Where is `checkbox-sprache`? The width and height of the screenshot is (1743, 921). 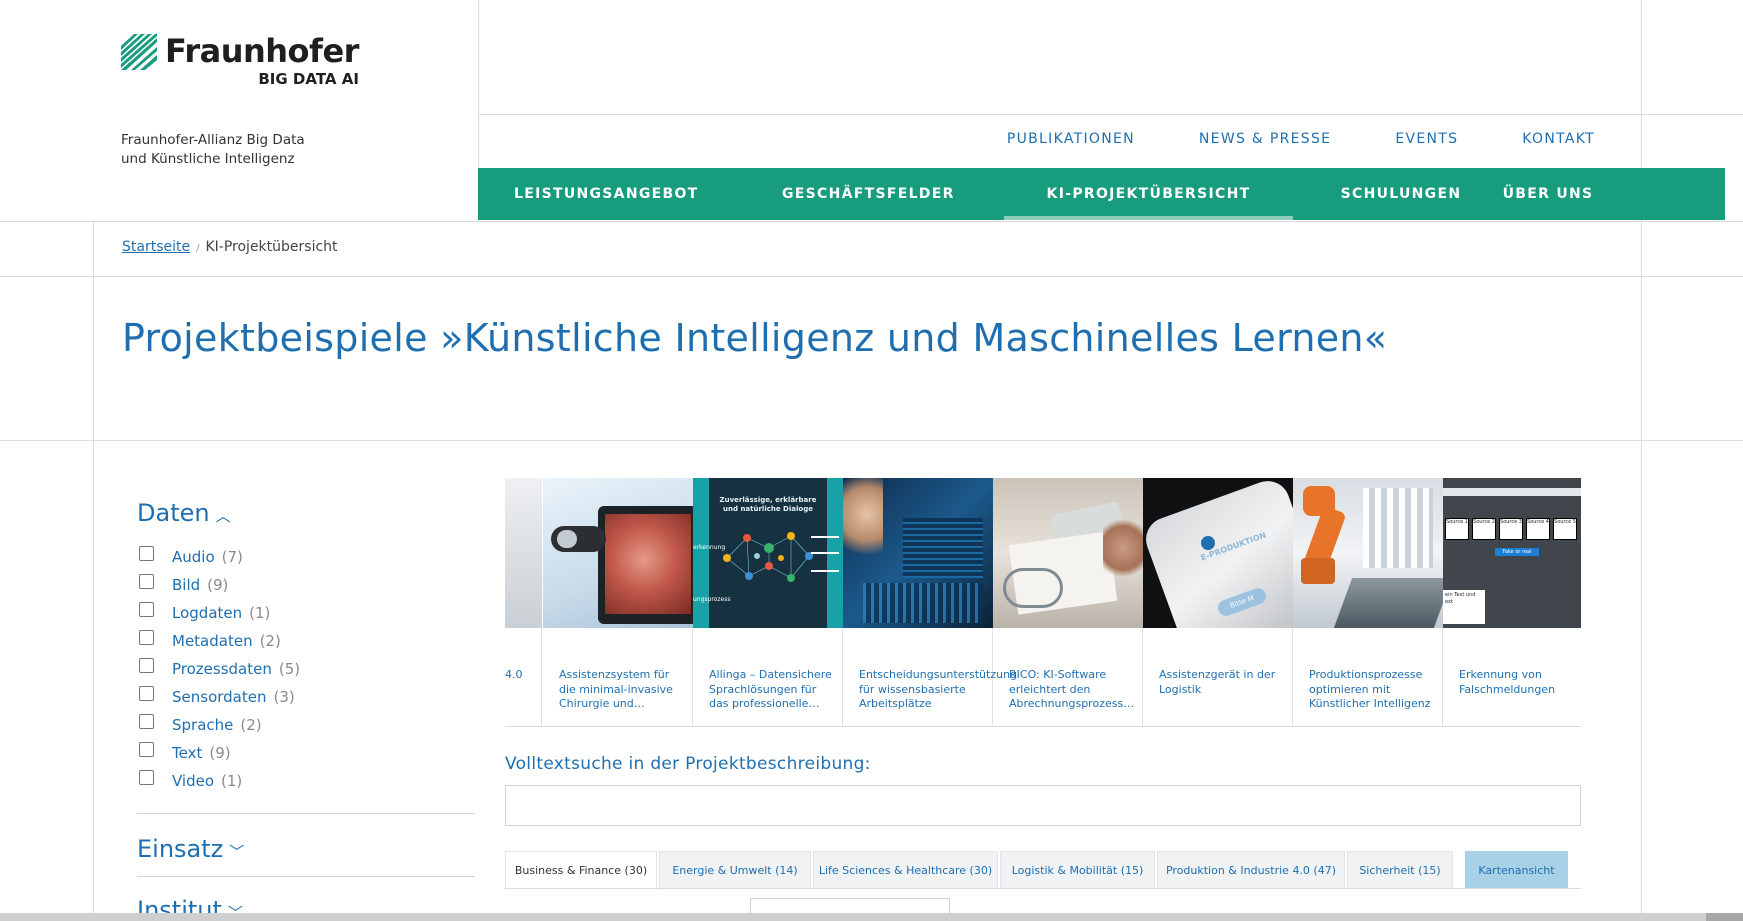 checkbox-sprache is located at coordinates (146, 721).